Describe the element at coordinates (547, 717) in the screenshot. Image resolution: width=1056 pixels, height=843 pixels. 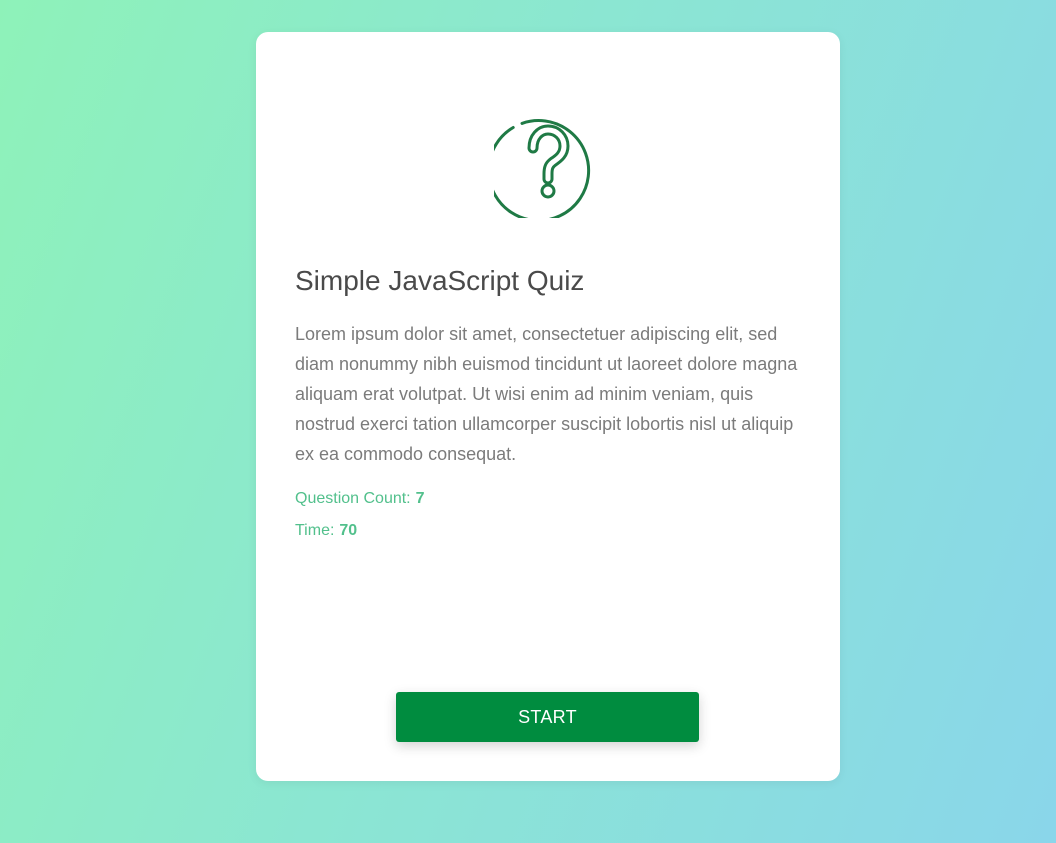
I see `start-button: START` at that location.